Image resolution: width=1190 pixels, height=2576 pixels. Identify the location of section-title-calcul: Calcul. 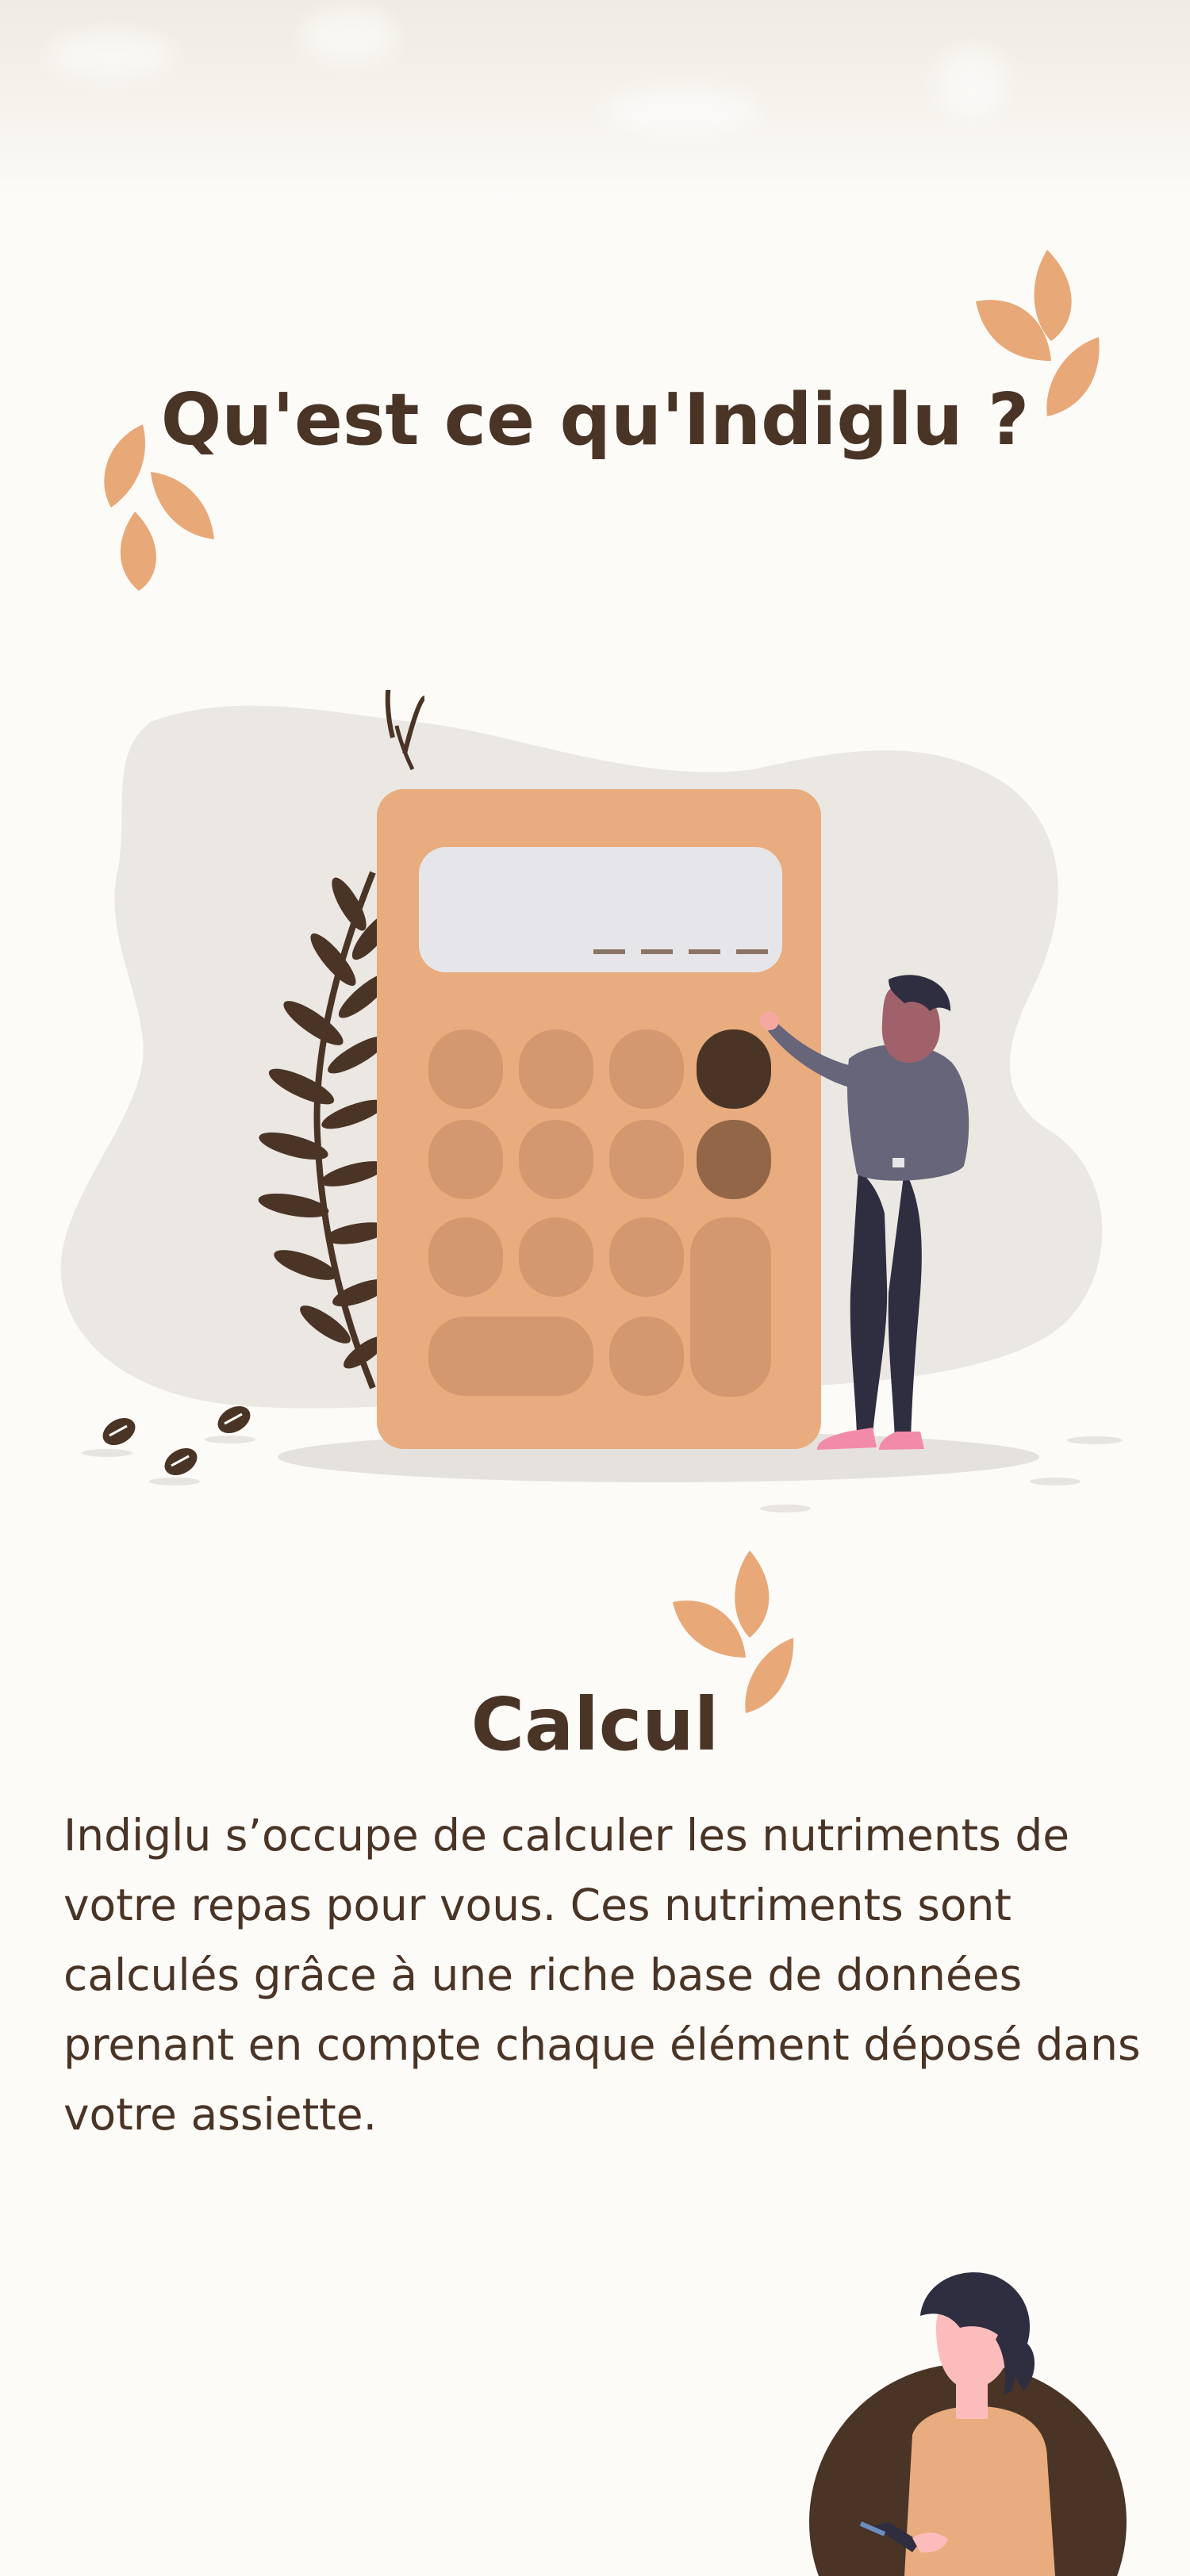
(595, 1725).